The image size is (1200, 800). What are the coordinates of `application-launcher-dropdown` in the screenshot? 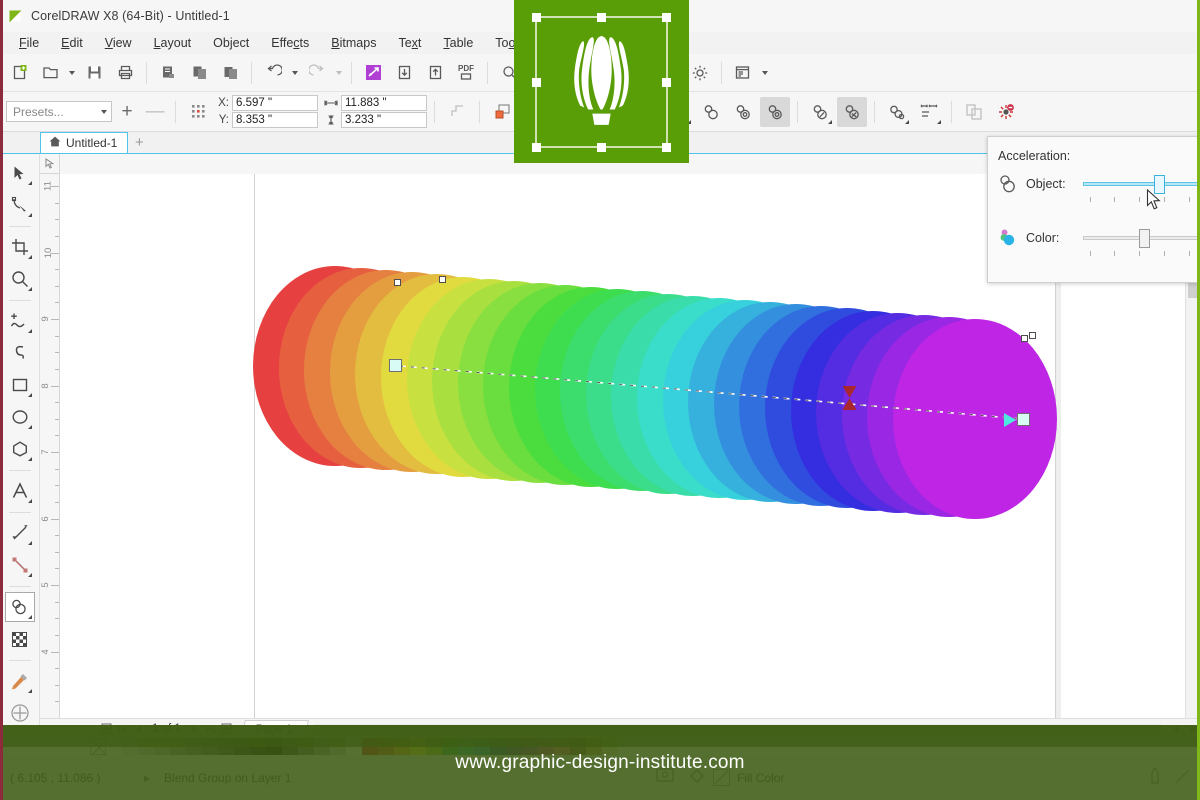 It's located at (765, 73).